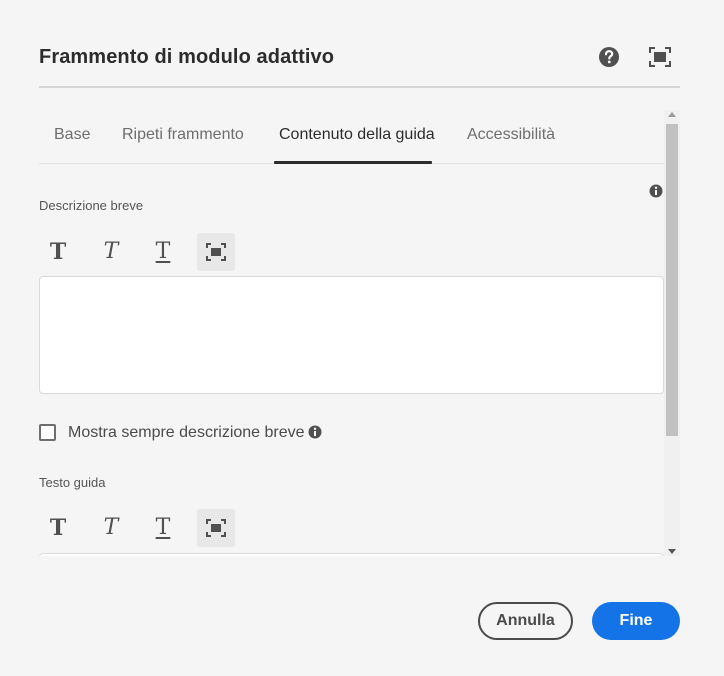 This screenshot has height=676, width=724. Describe the element at coordinates (636, 621) in the screenshot. I see `done-button: Fine` at that location.